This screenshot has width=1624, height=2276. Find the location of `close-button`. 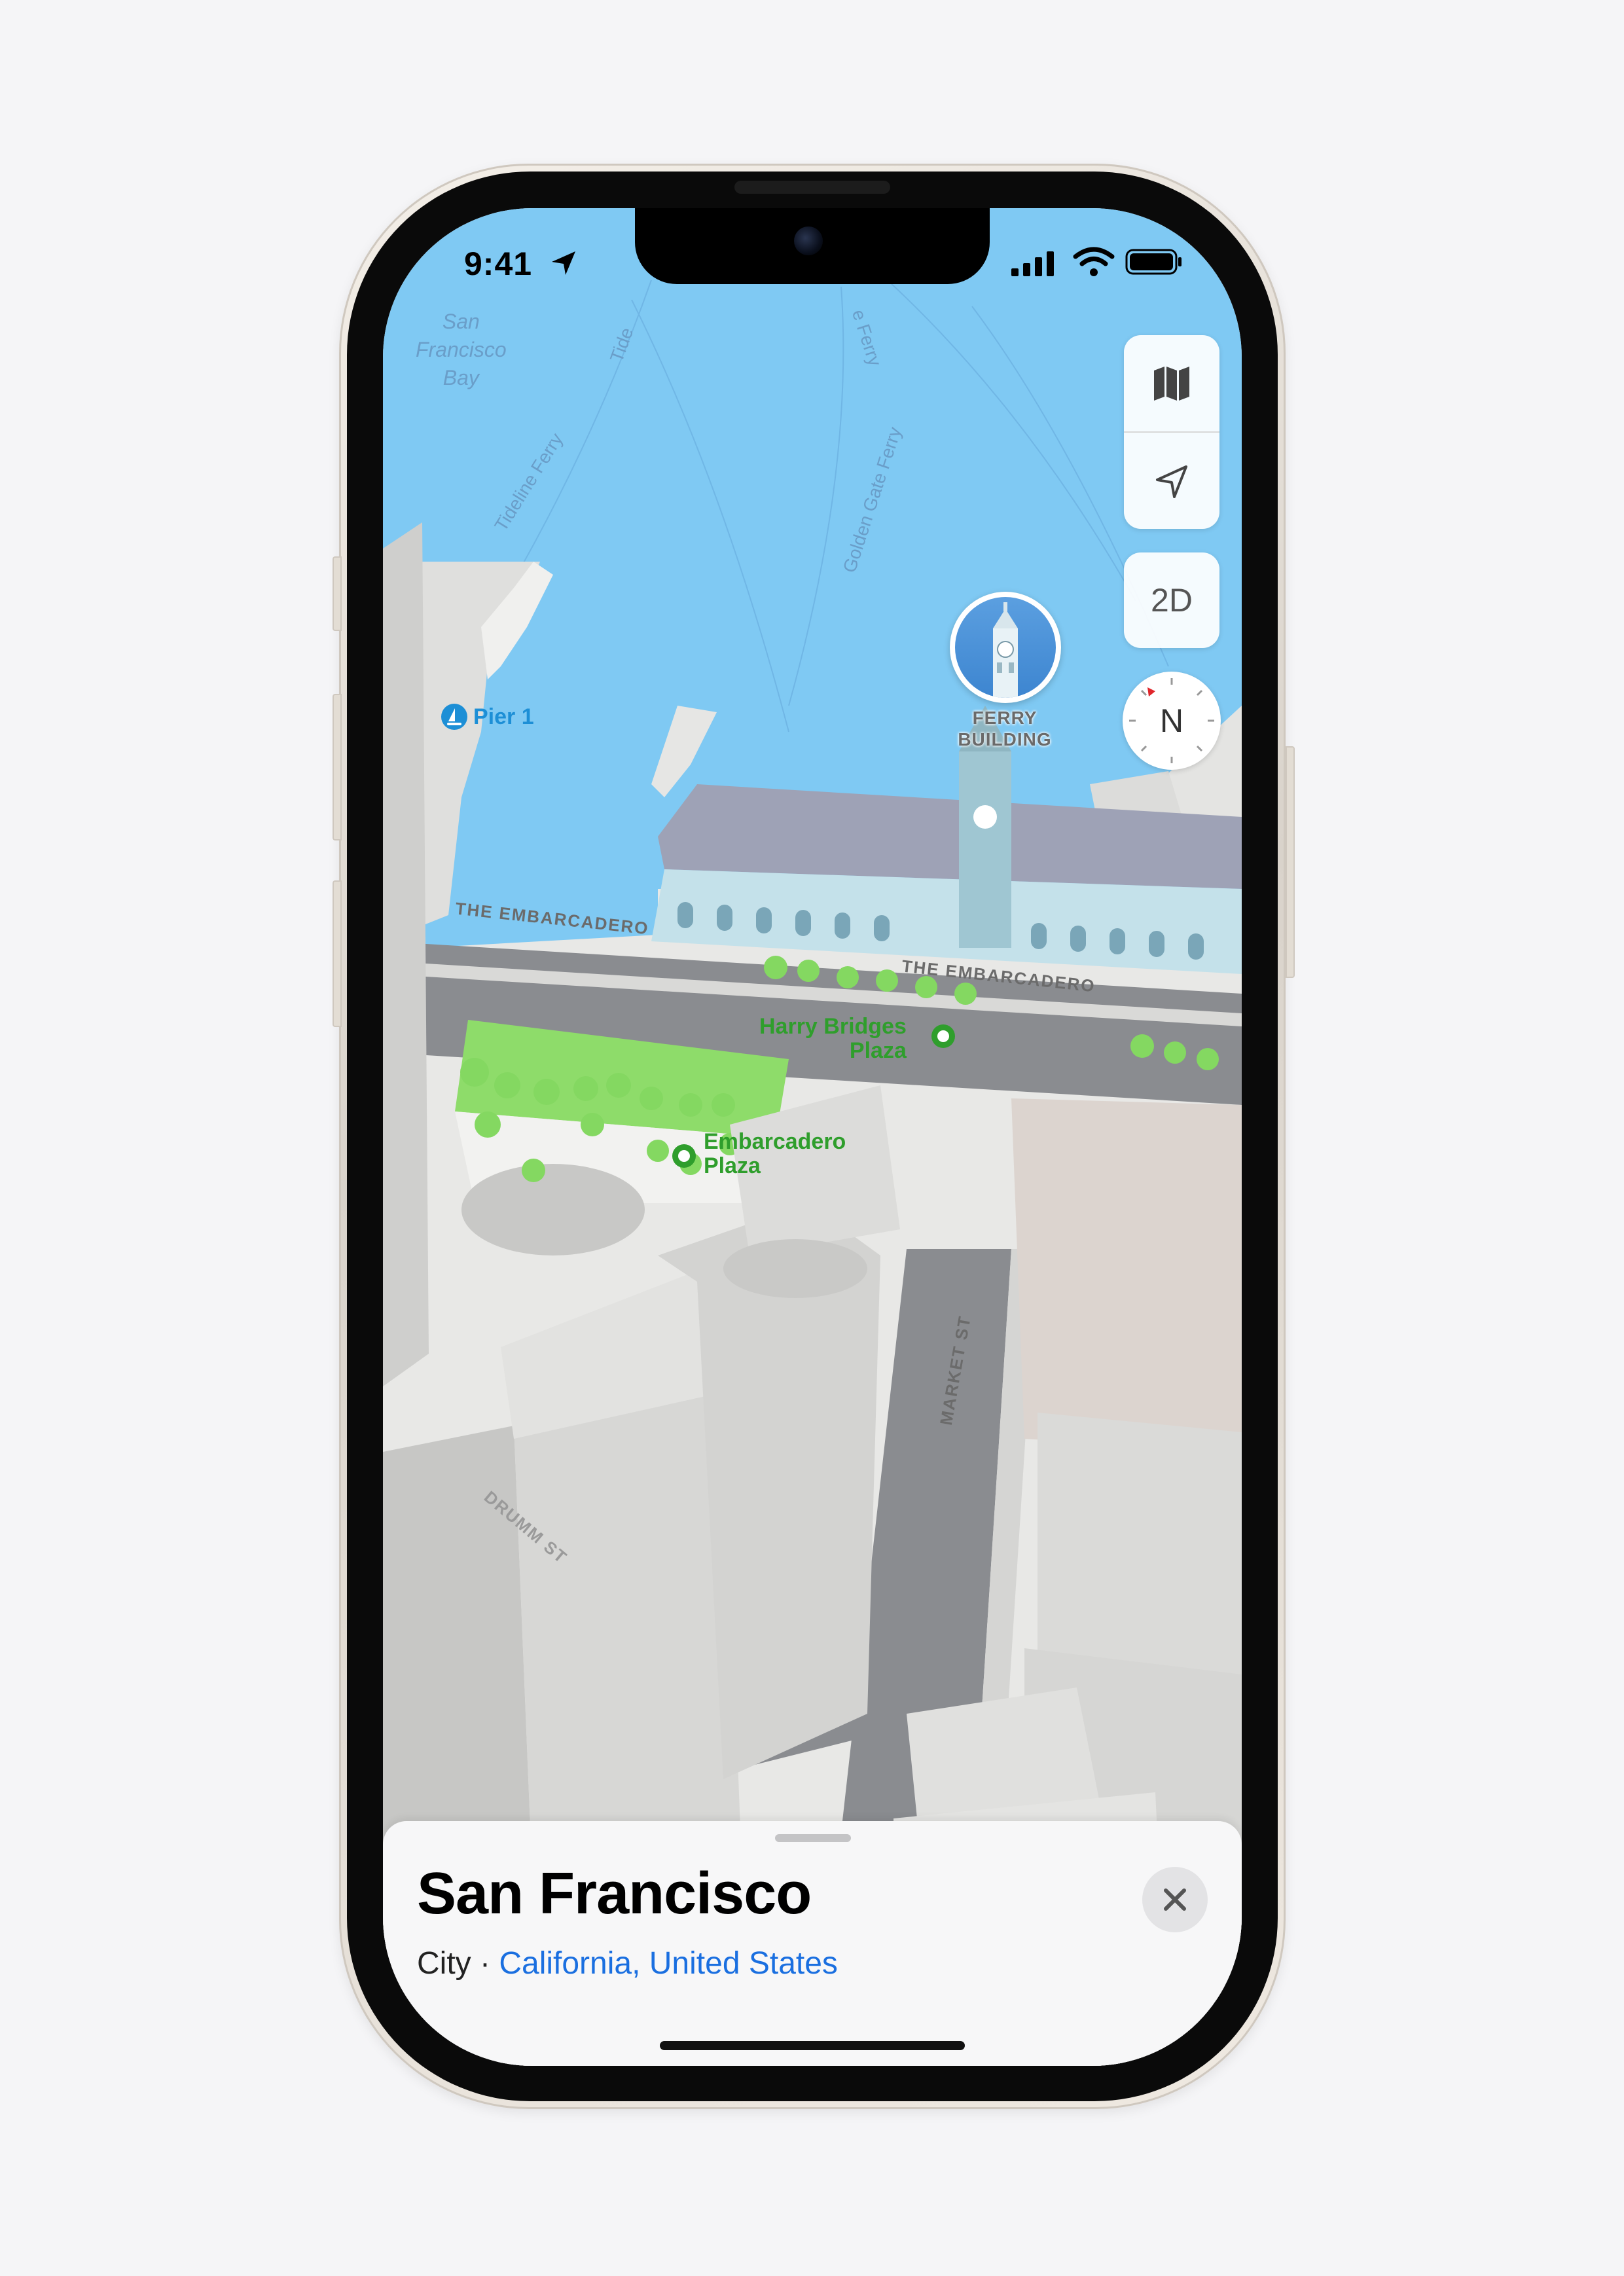

close-button is located at coordinates (1175, 1900).